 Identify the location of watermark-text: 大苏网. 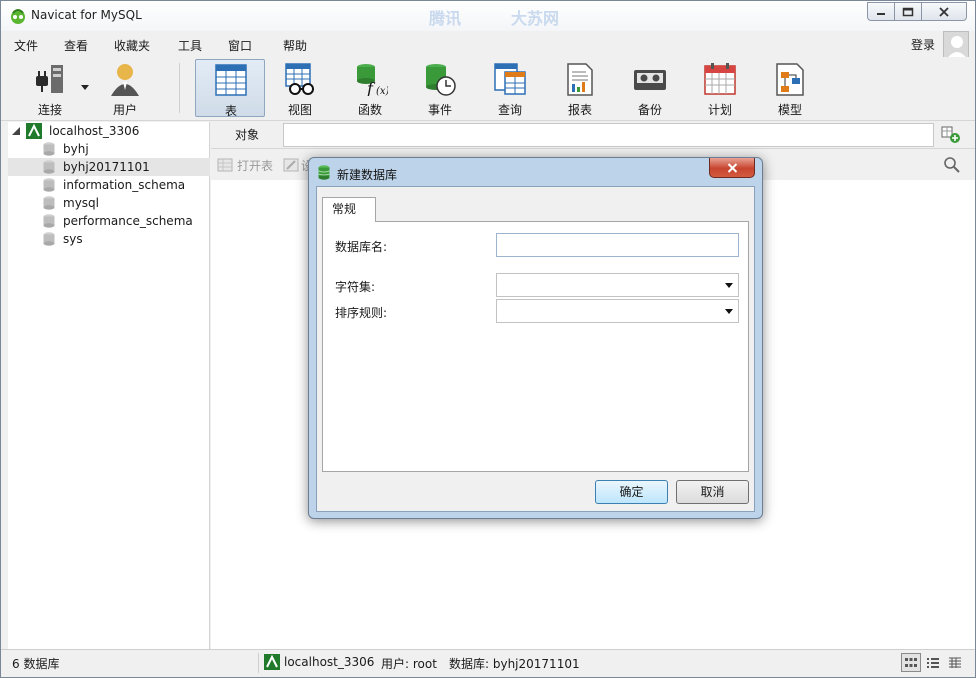
(535, 18).